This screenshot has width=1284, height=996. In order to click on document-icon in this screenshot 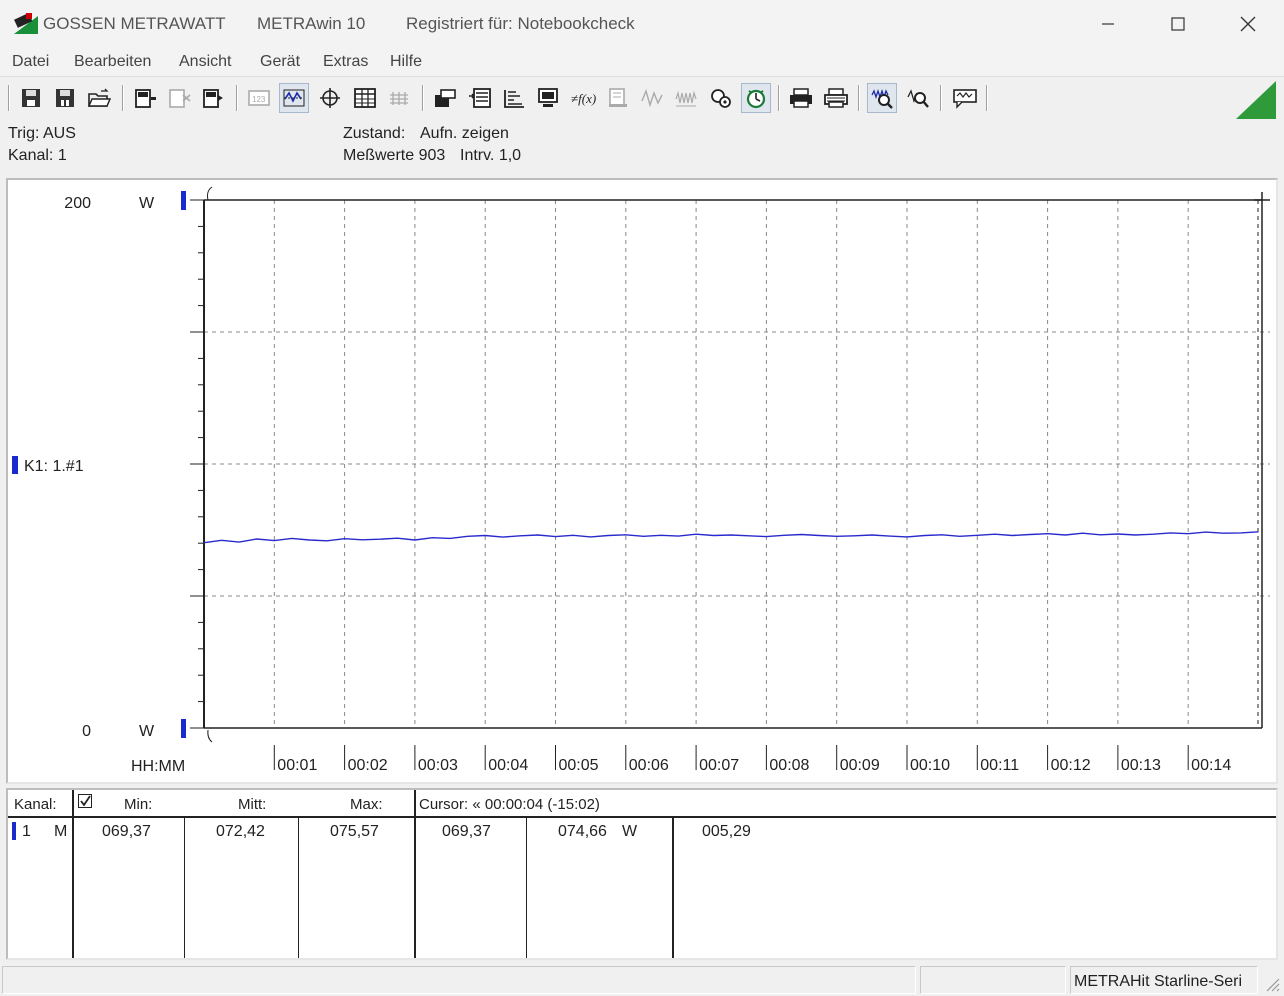, I will do `click(618, 97)`.